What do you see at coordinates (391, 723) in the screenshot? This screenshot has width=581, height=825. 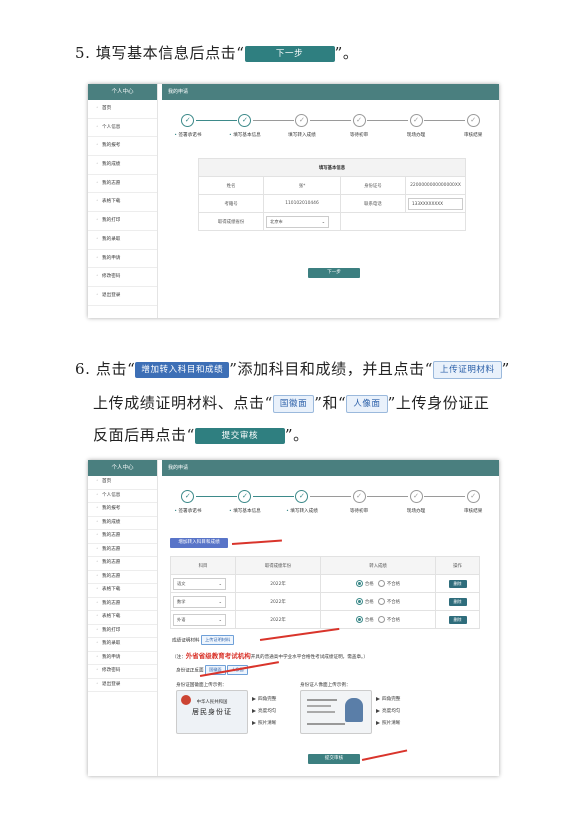 I see `check-label: 照片清晰` at bounding box center [391, 723].